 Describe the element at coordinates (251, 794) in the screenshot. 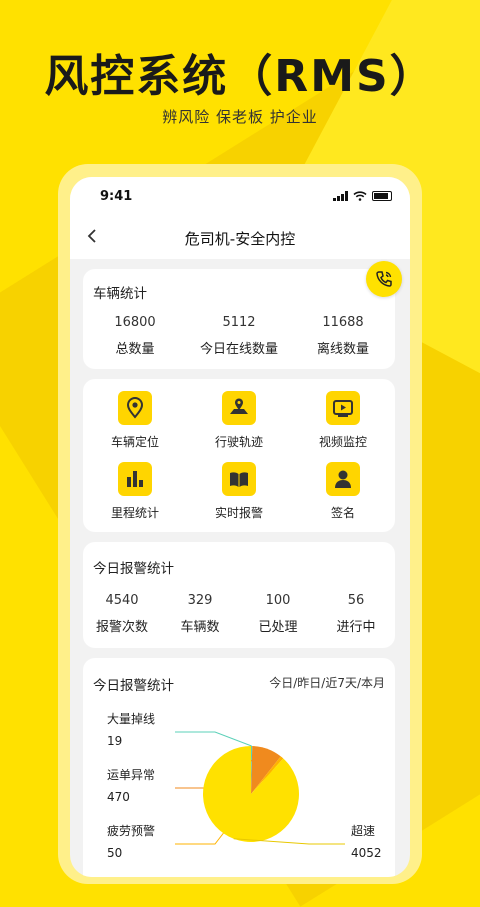

I see `pie-slice` at that location.